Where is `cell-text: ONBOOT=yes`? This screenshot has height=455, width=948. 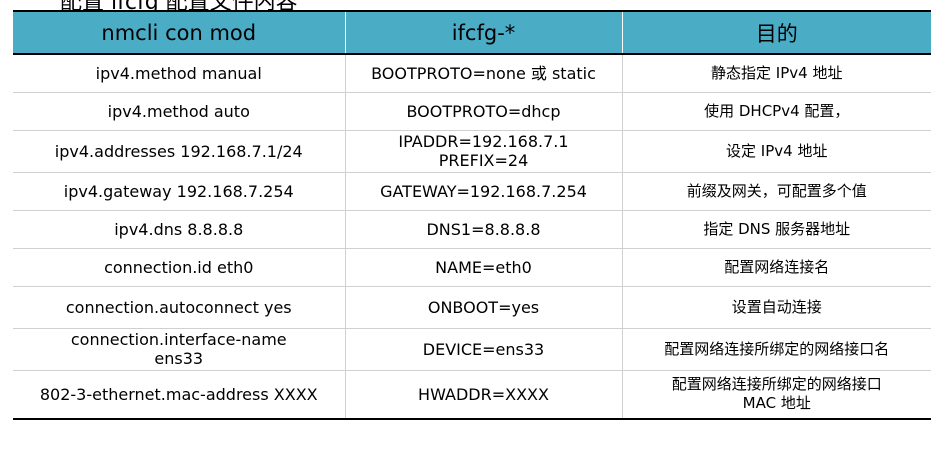
cell-text: ONBOOT=yes is located at coordinates (483, 307).